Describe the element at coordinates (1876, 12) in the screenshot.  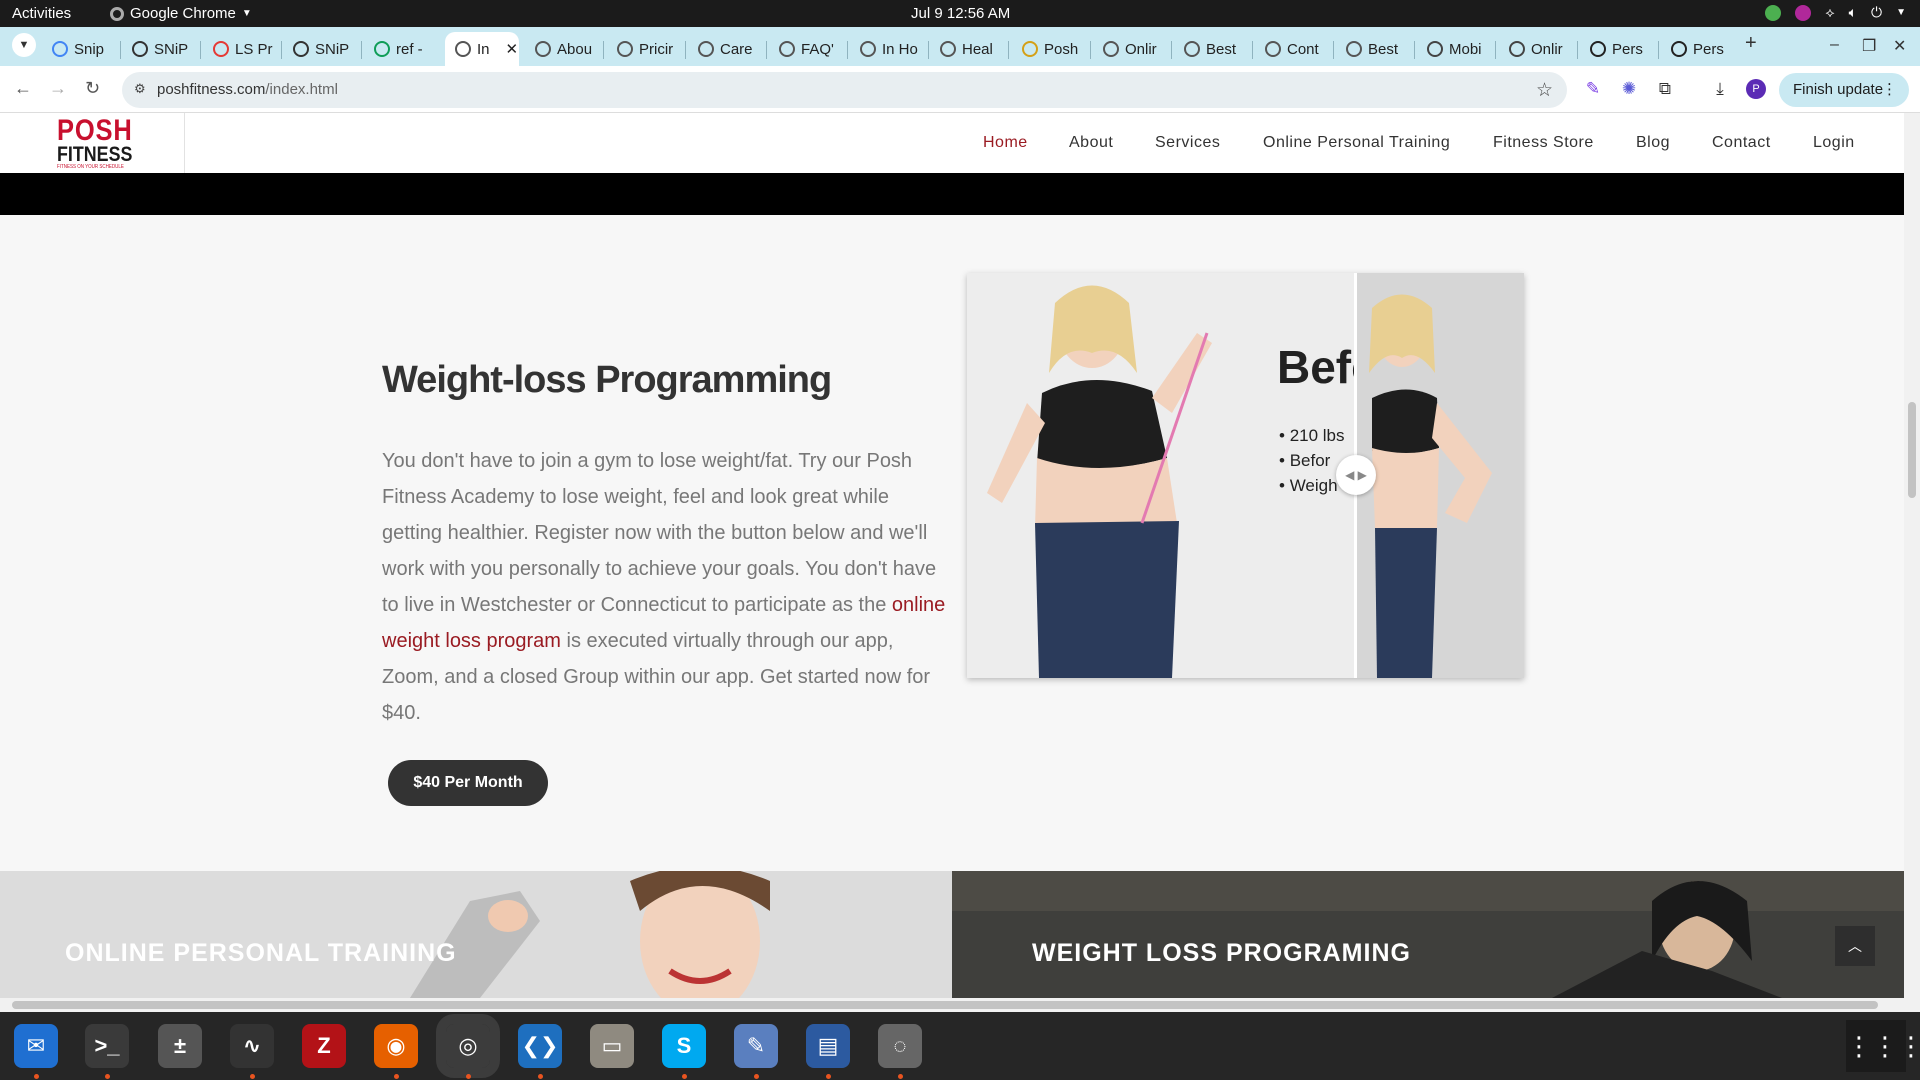
I see `power-icon: ⏻` at that location.